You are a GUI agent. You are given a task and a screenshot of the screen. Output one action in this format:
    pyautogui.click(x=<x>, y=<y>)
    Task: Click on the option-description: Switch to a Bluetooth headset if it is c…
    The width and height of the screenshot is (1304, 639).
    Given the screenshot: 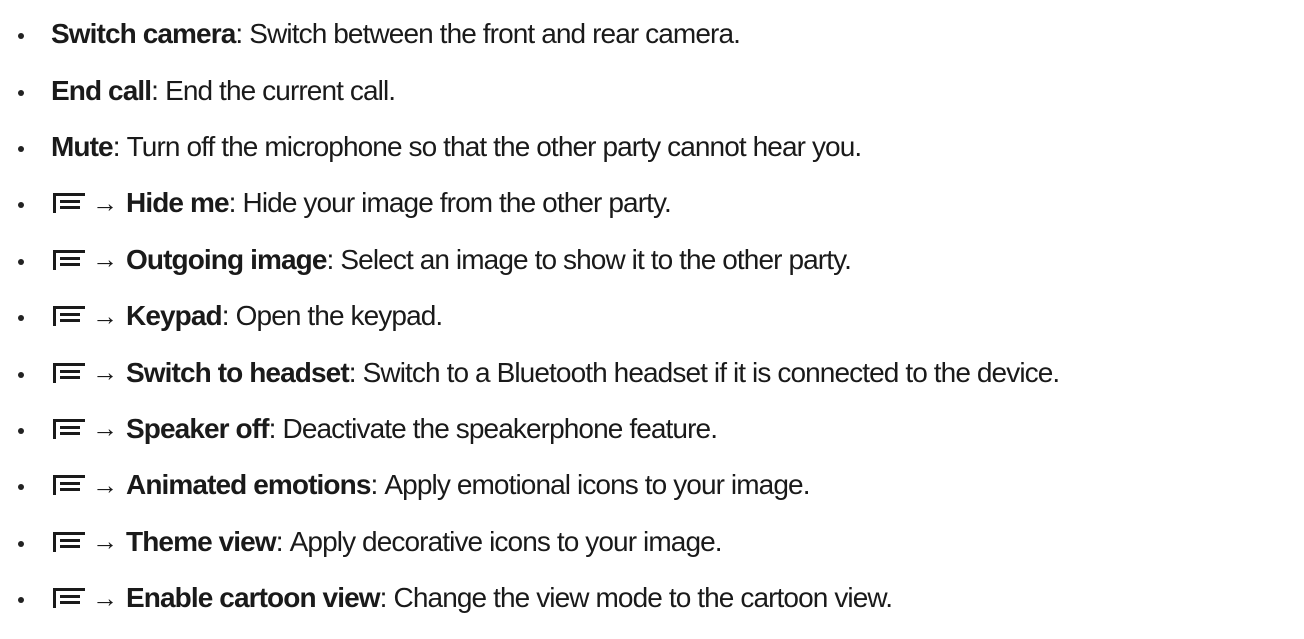 What is the action you would take?
    pyautogui.click(x=711, y=372)
    